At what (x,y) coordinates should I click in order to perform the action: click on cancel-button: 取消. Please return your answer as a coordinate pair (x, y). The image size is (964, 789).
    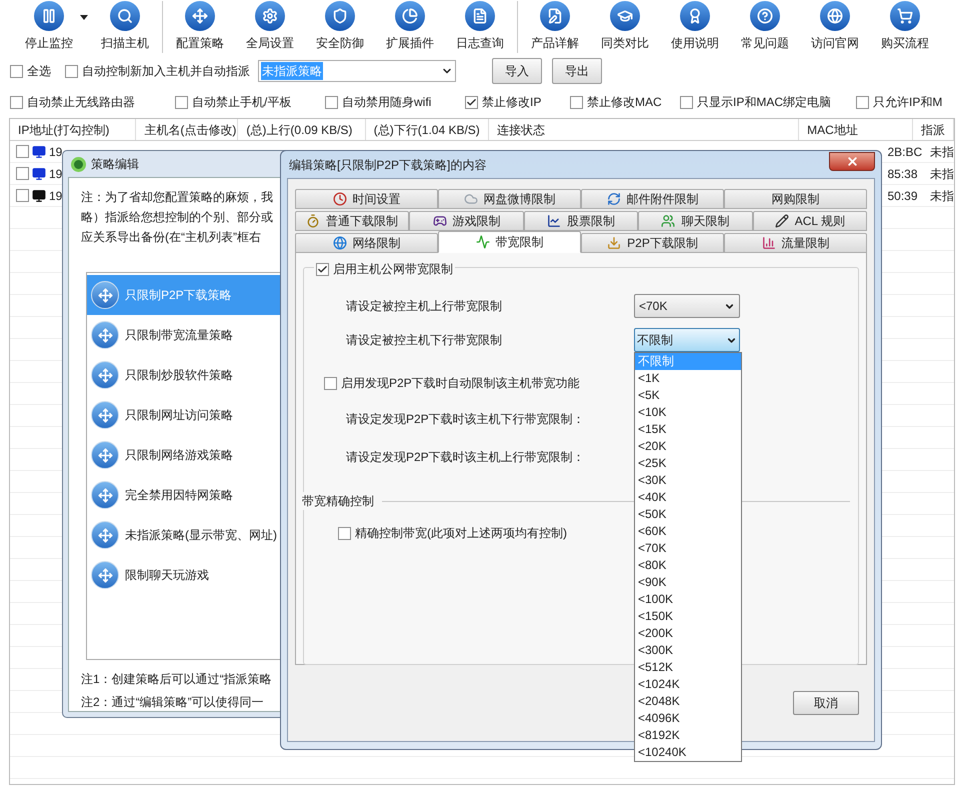
    Looking at the image, I should click on (826, 703).